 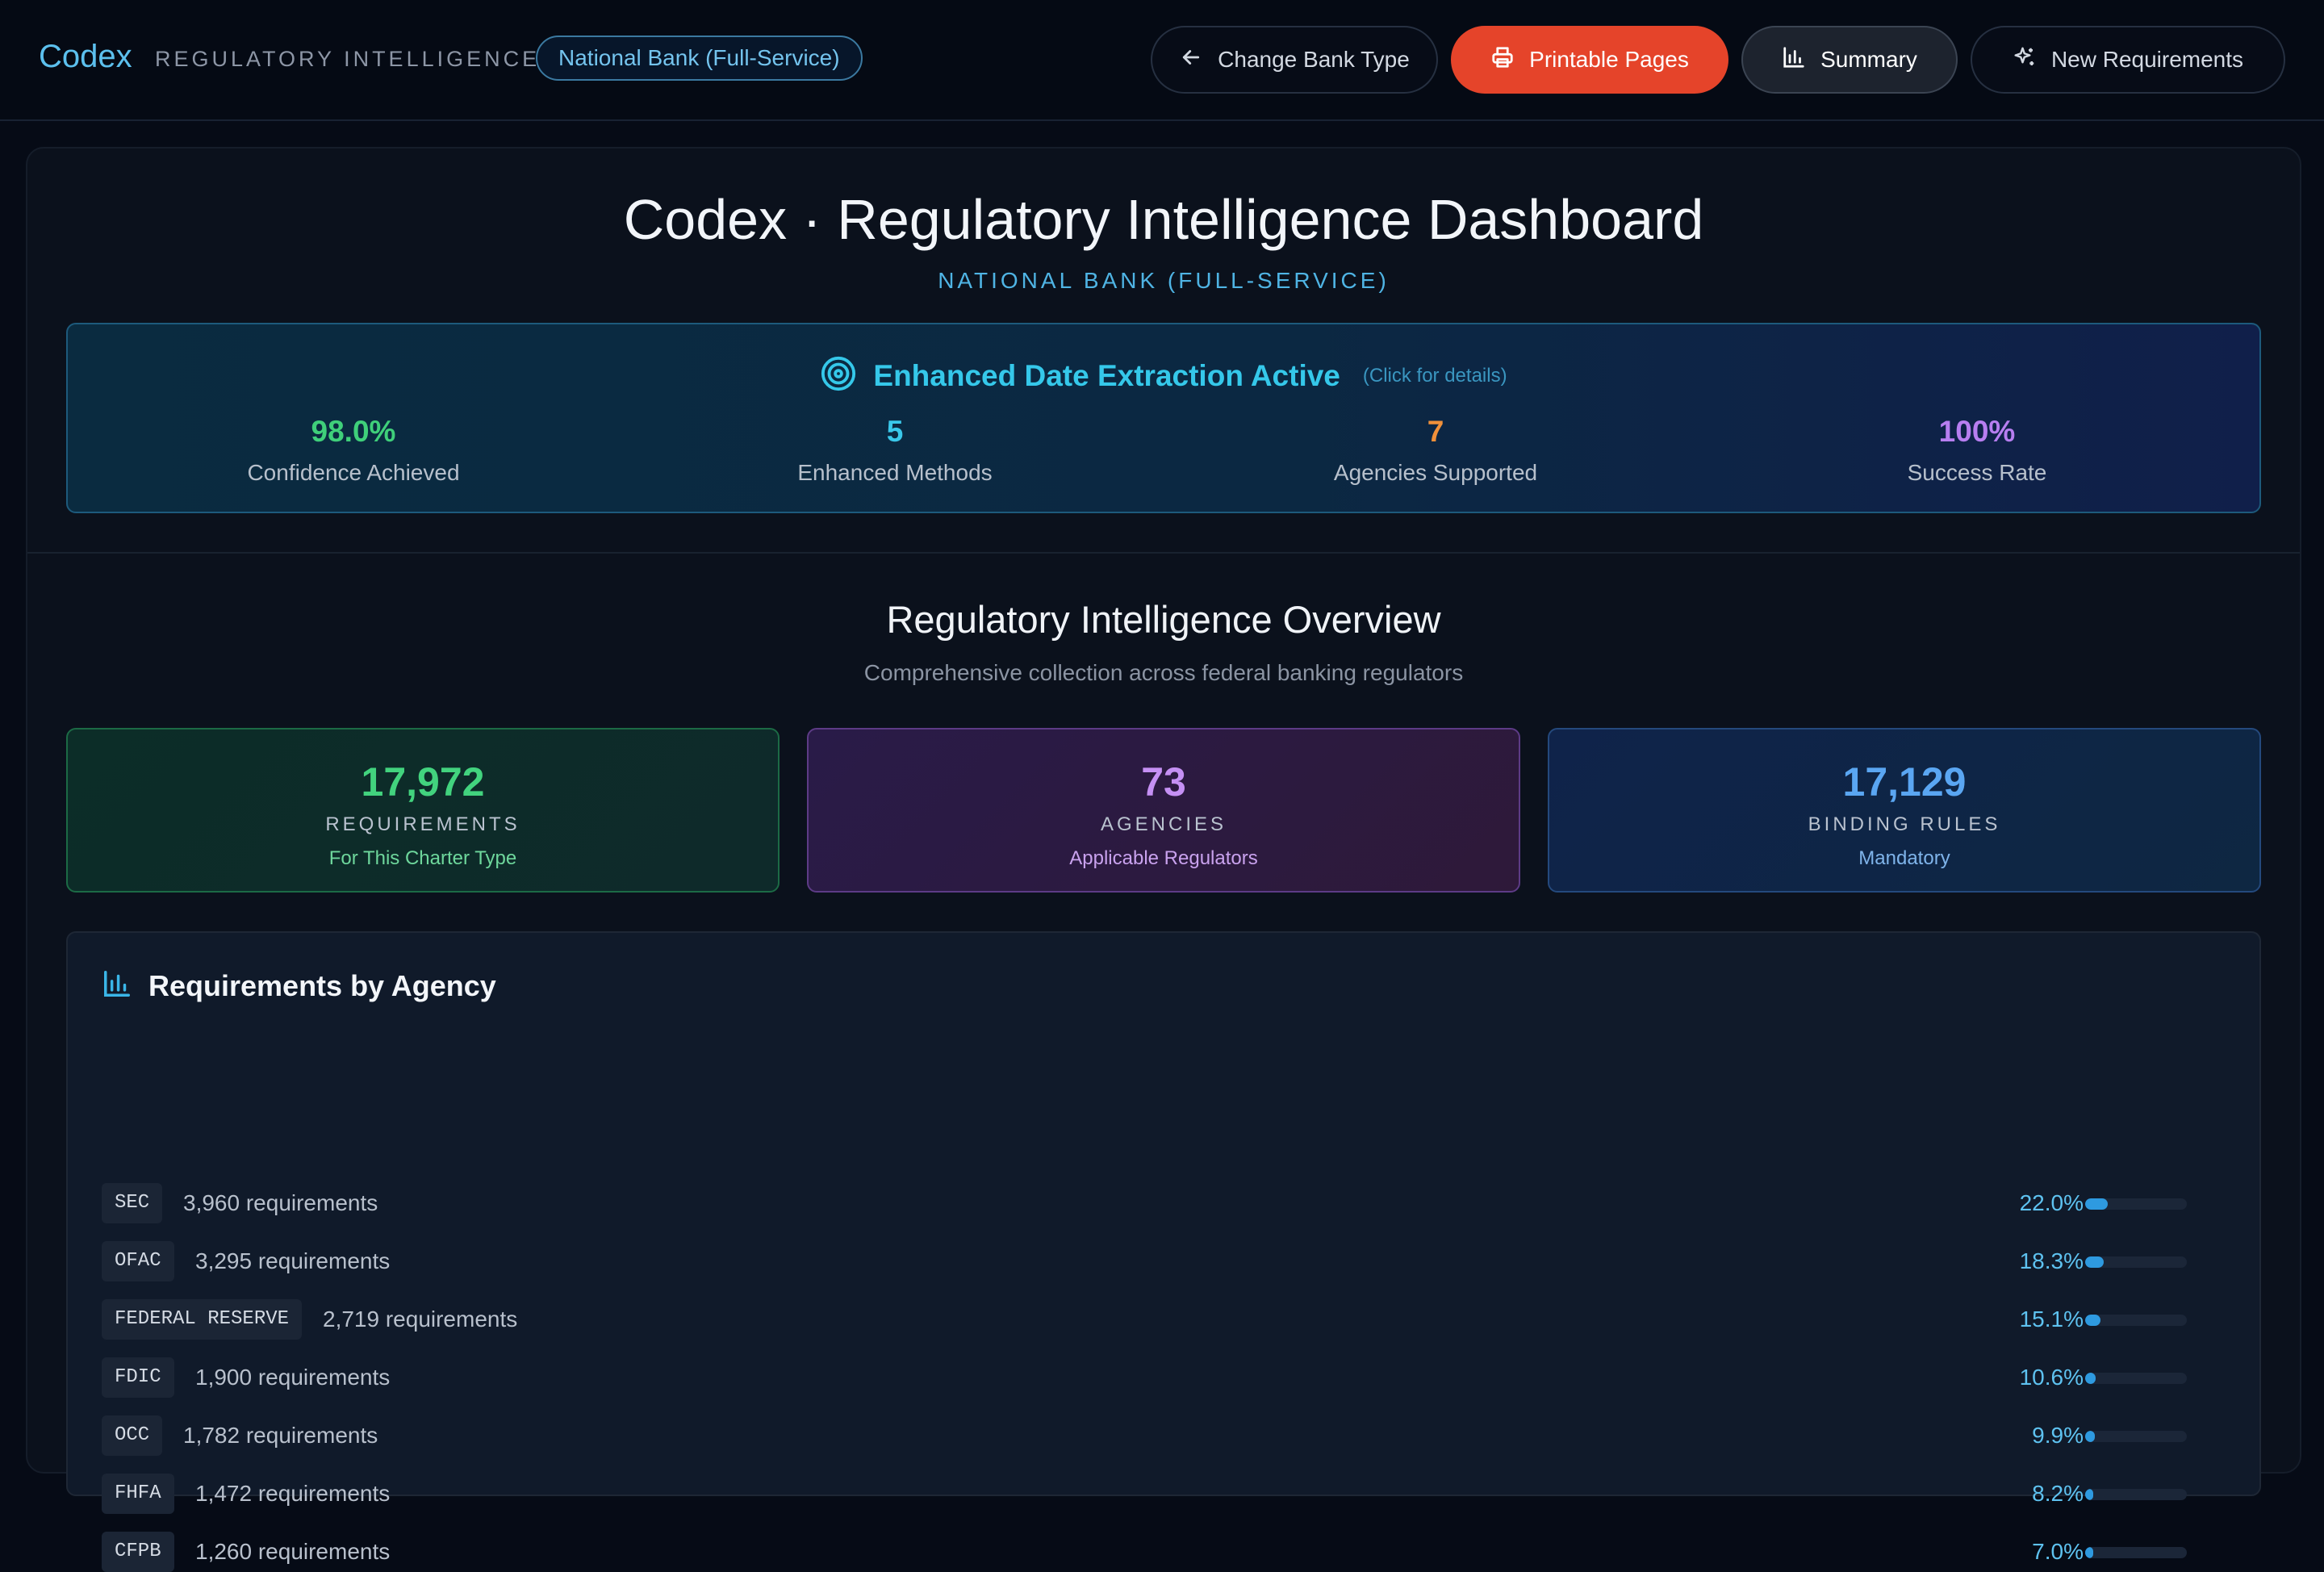 What do you see at coordinates (293, 1551) in the screenshot?
I see `agency-count: 1,260 requirements` at bounding box center [293, 1551].